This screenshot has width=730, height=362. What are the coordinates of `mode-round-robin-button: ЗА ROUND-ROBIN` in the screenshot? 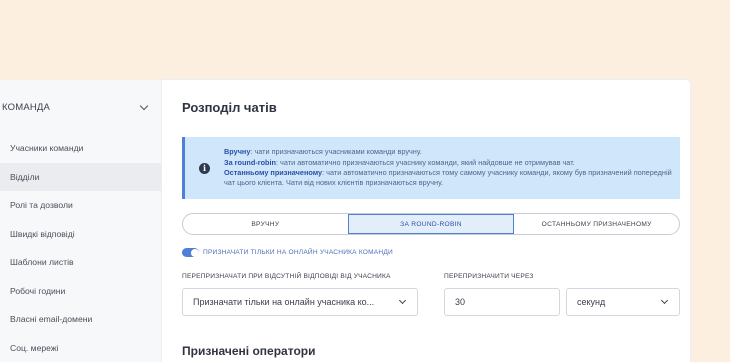 It's located at (431, 224).